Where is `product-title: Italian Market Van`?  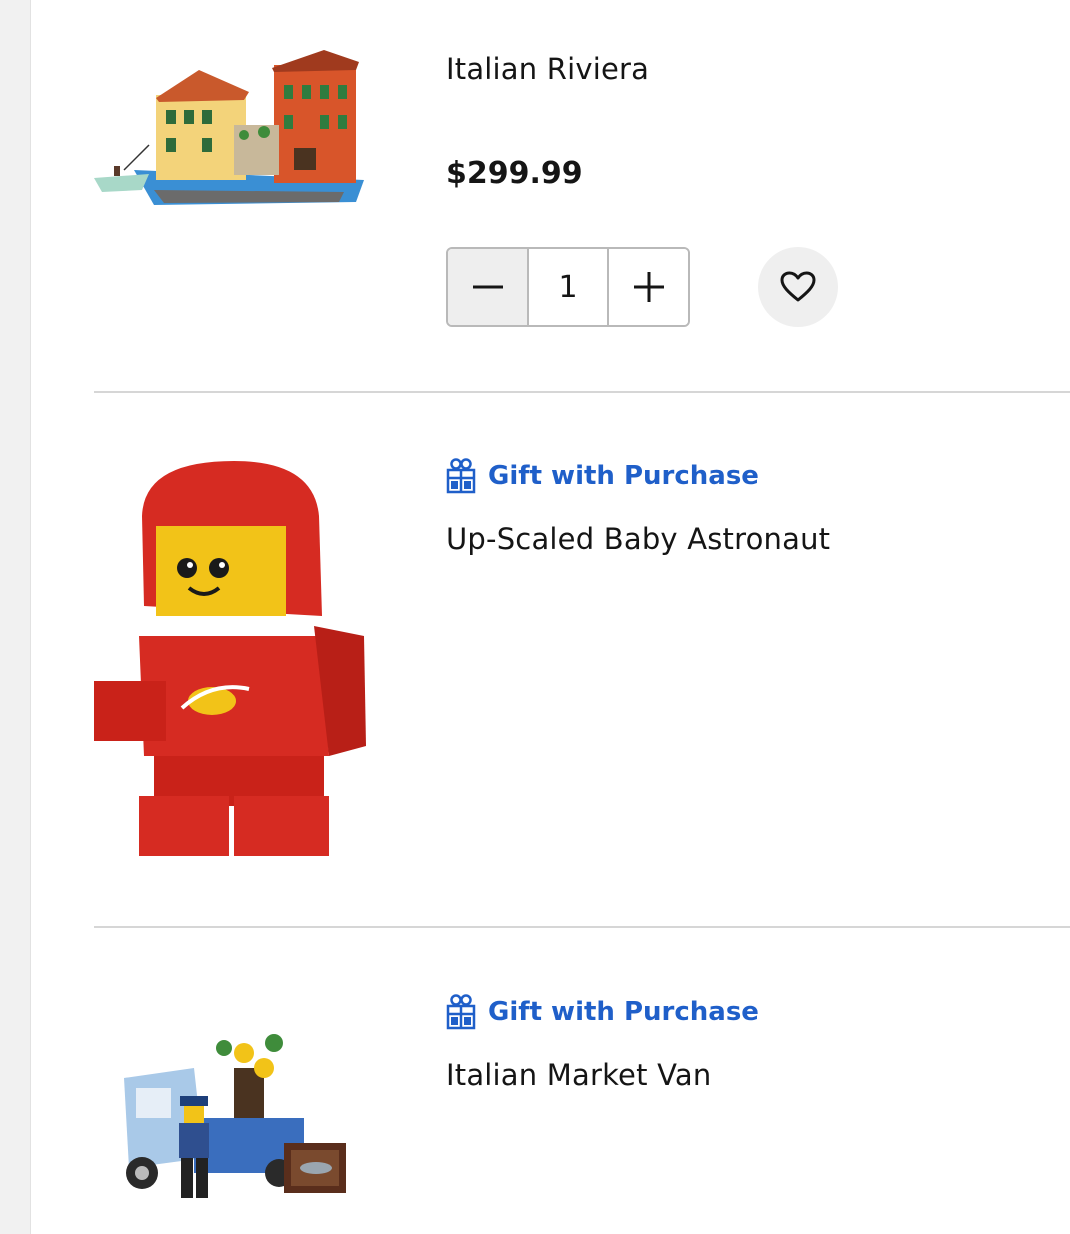
product-title: Italian Market Van is located at coordinates (578, 1075).